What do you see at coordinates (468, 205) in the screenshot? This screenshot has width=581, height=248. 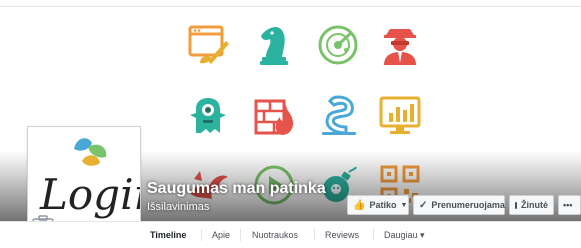 I see `follow-button-label: Prenumeruojama` at bounding box center [468, 205].